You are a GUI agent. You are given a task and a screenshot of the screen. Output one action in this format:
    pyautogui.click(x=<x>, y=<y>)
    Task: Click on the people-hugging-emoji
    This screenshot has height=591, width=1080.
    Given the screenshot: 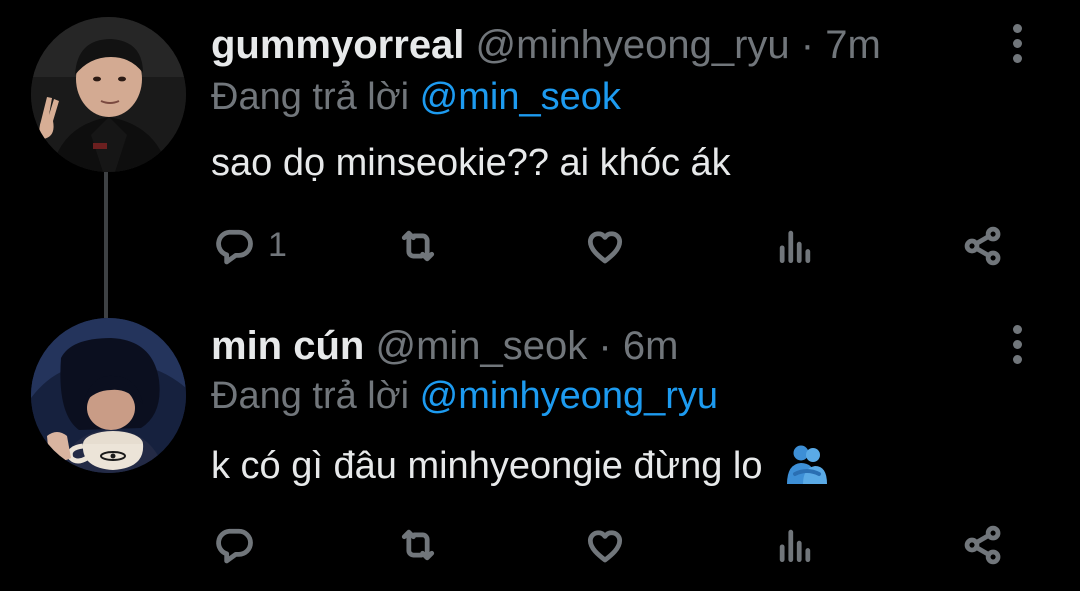 What is the action you would take?
    pyautogui.click(x=807, y=464)
    